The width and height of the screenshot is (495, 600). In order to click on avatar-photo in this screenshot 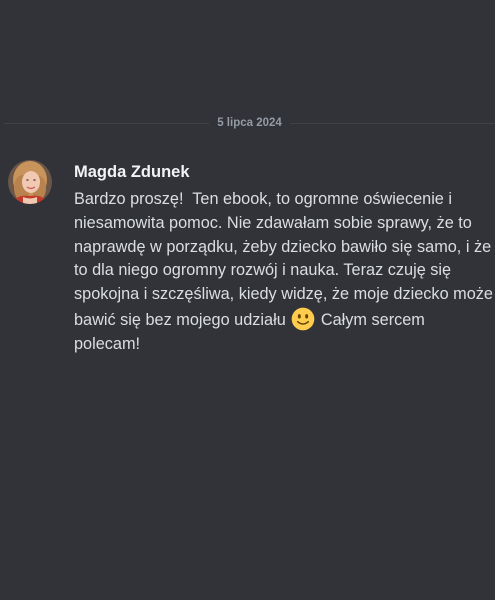, I will do `click(30, 182)`.